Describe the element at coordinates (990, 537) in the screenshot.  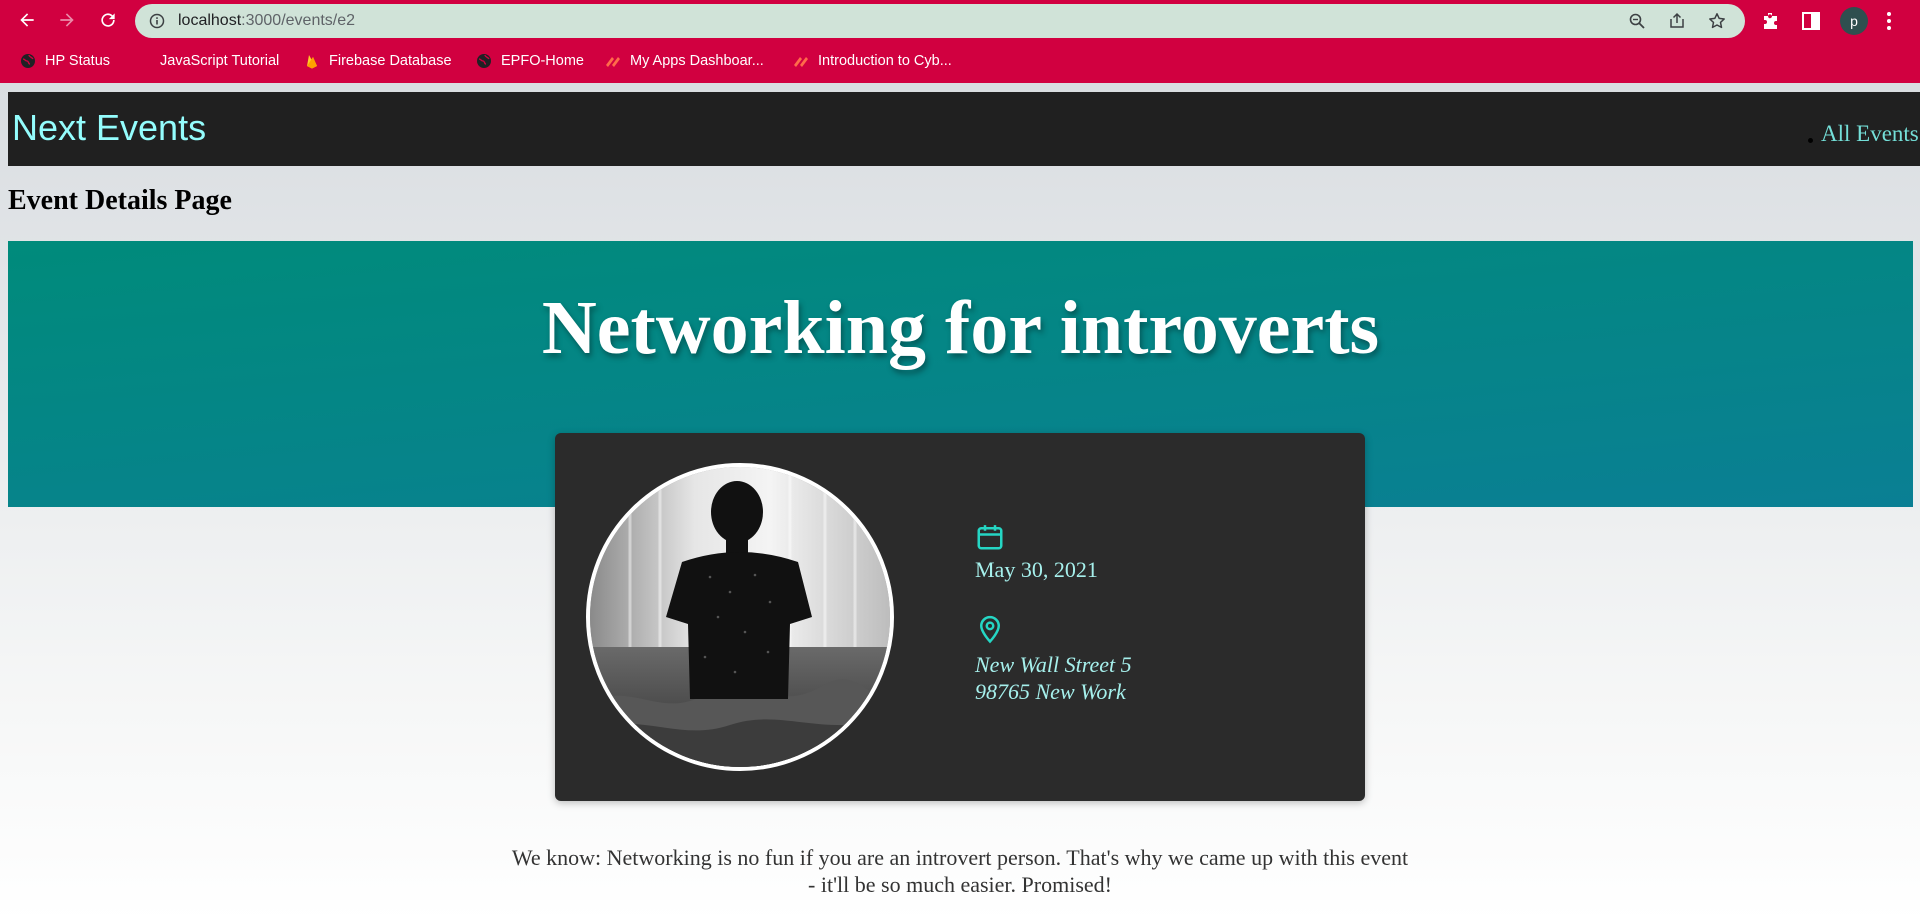
I see `calendar-icon` at that location.